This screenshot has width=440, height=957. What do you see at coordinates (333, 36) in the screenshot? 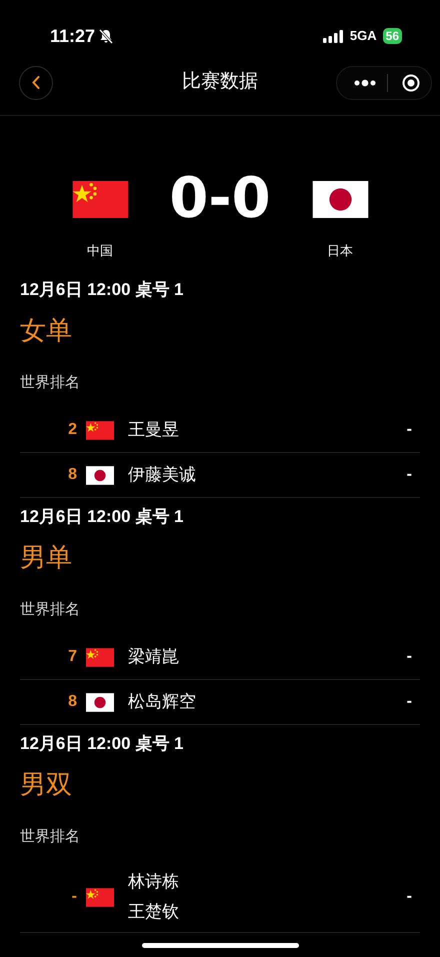
I see `signal-icon` at bounding box center [333, 36].